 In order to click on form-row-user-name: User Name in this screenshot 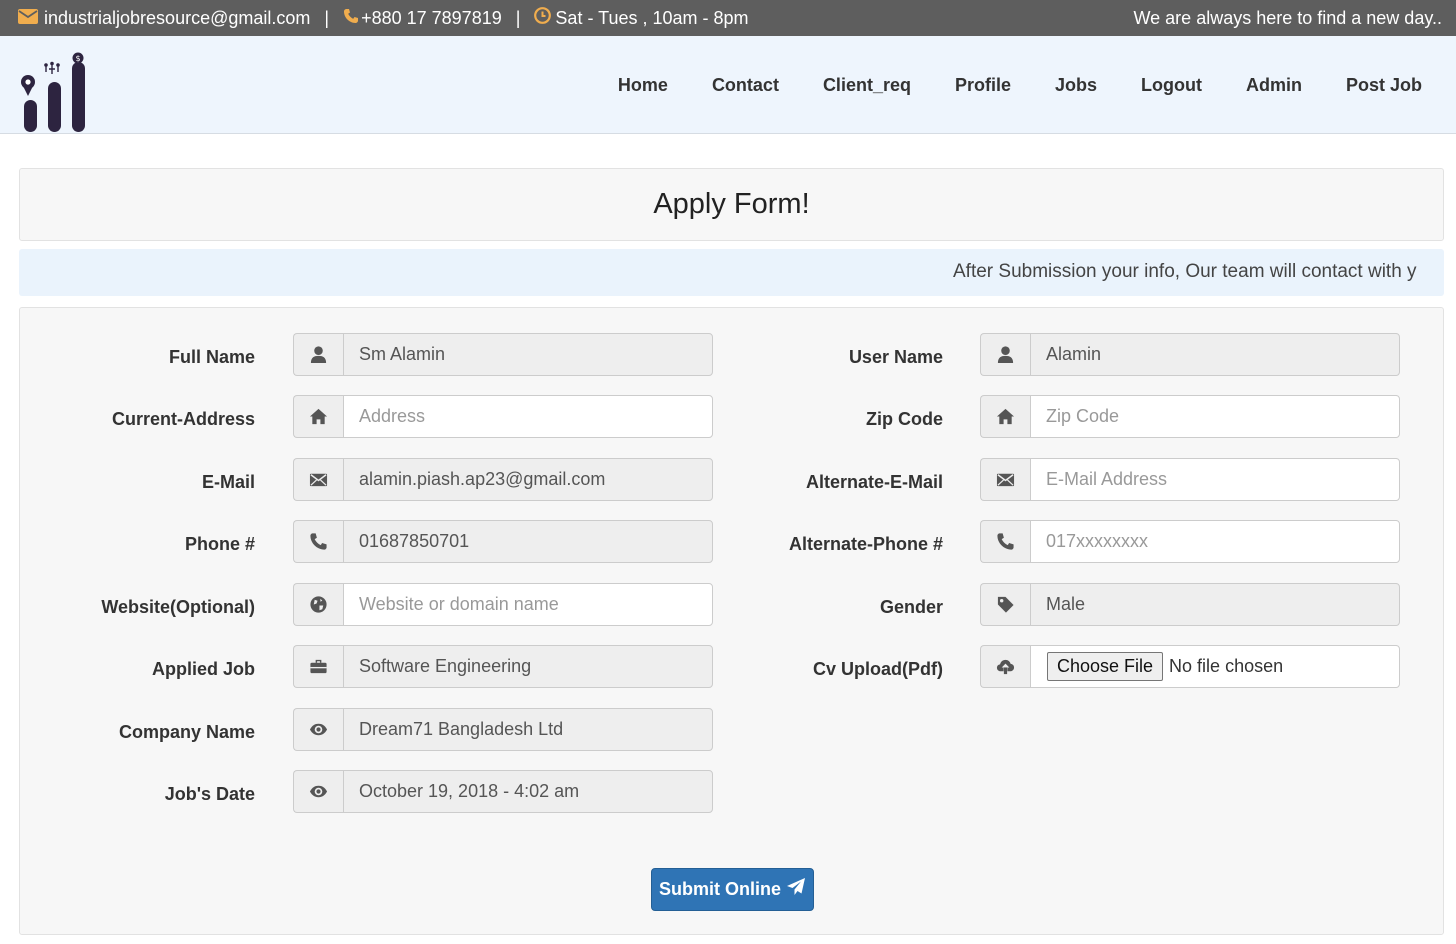, I will do `click(1070, 354)`.